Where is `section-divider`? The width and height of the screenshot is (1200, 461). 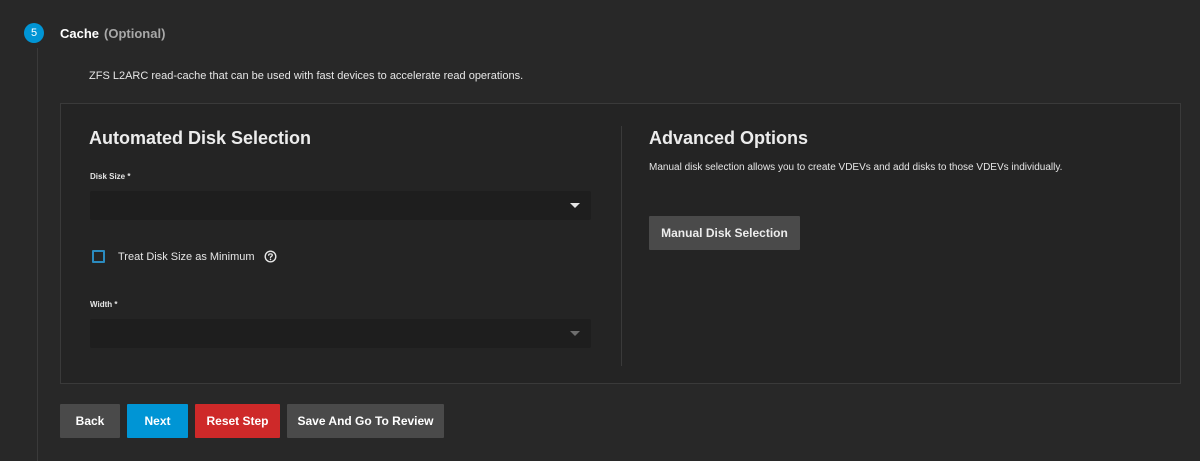
section-divider is located at coordinates (621, 246).